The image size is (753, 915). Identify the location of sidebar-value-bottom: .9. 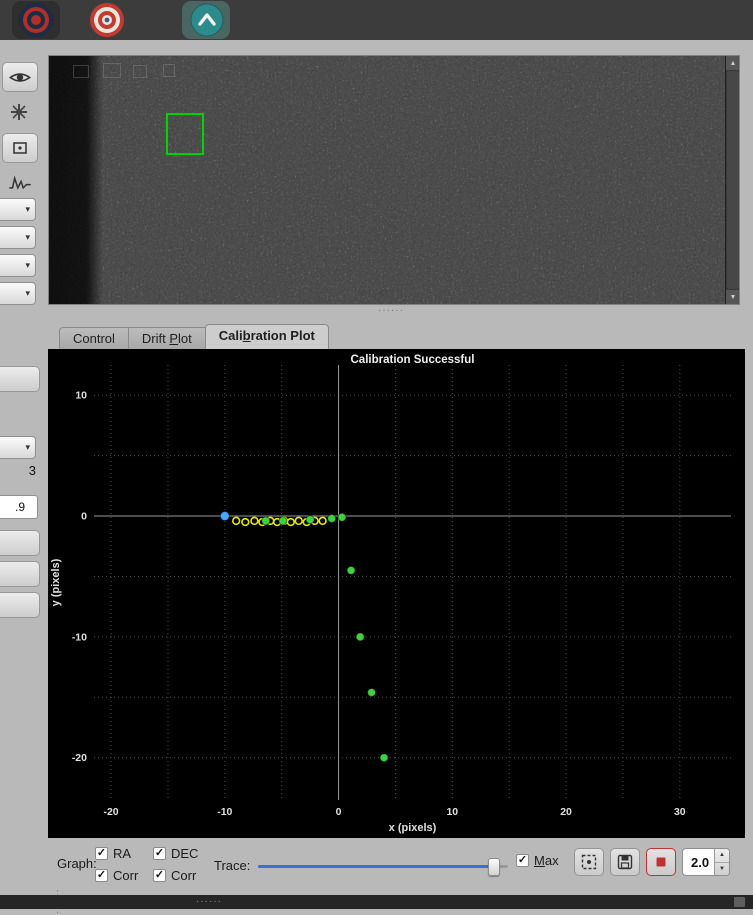
(19, 507).